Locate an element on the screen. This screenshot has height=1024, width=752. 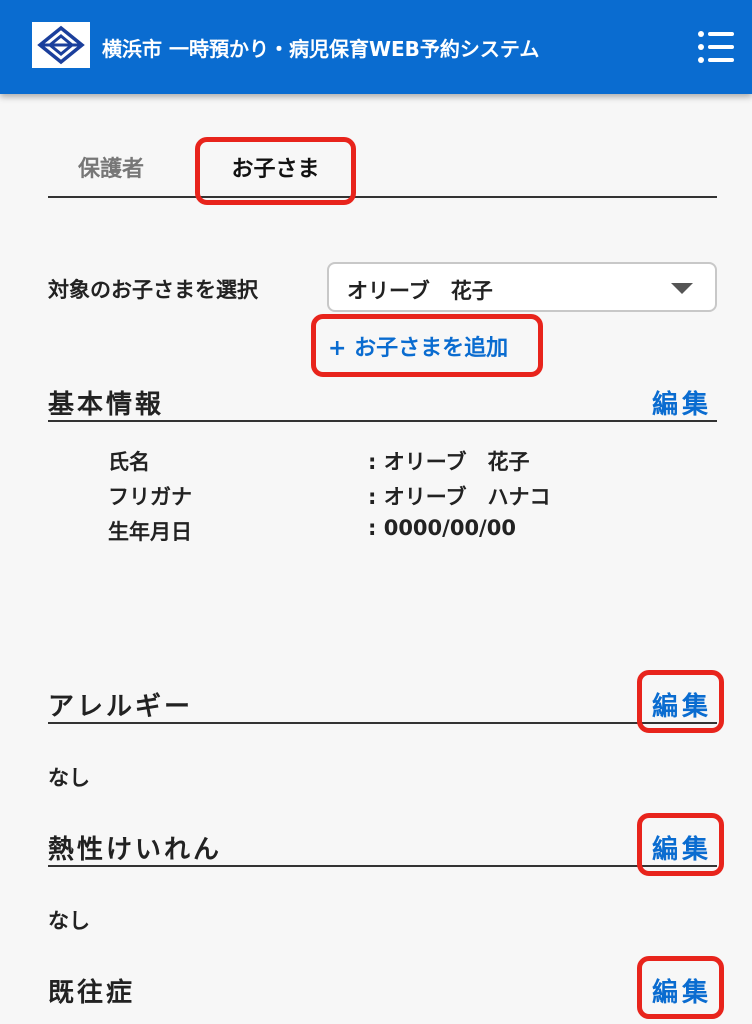
febrile-seizure-edit-button: 編集 is located at coordinates (682, 847).